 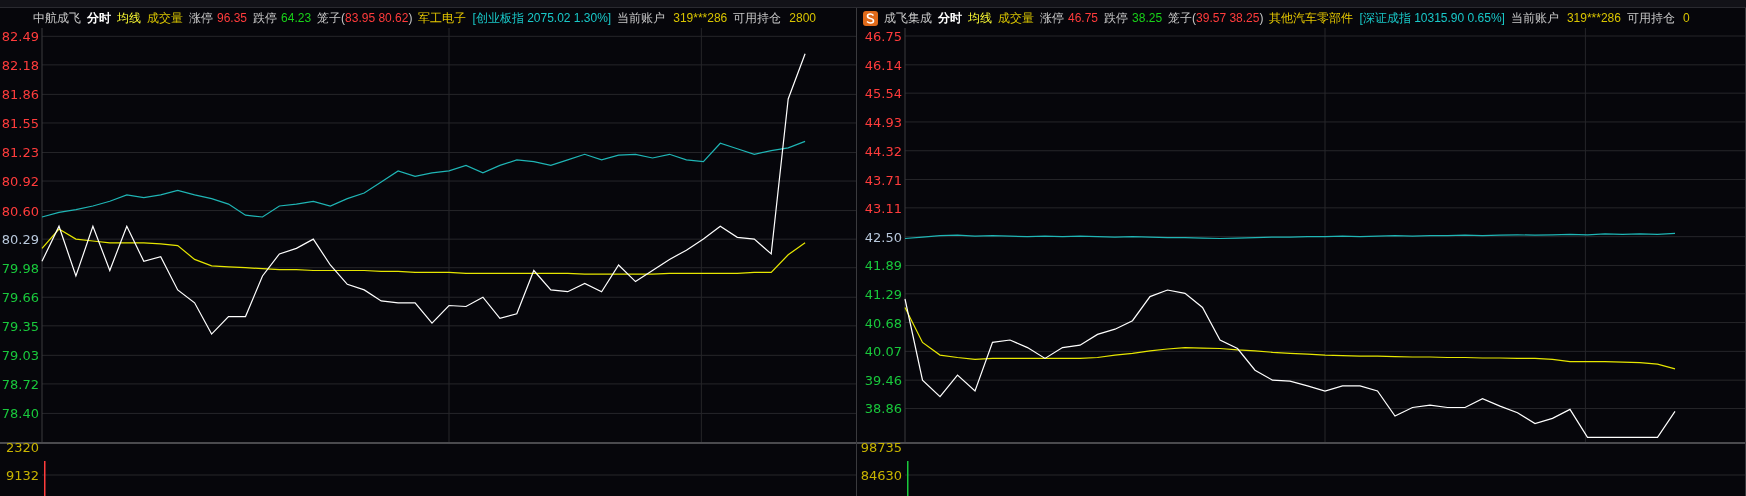 I want to click on price-axis-label: 81.86, so click(x=20, y=95).